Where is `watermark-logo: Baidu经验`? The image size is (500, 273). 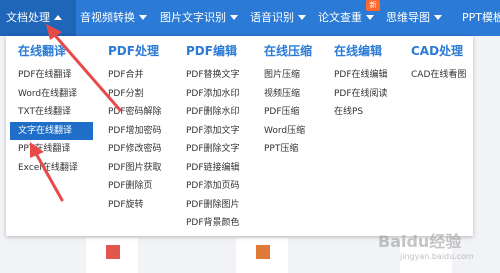
watermark-logo: Baidu经验 is located at coordinates (420, 241).